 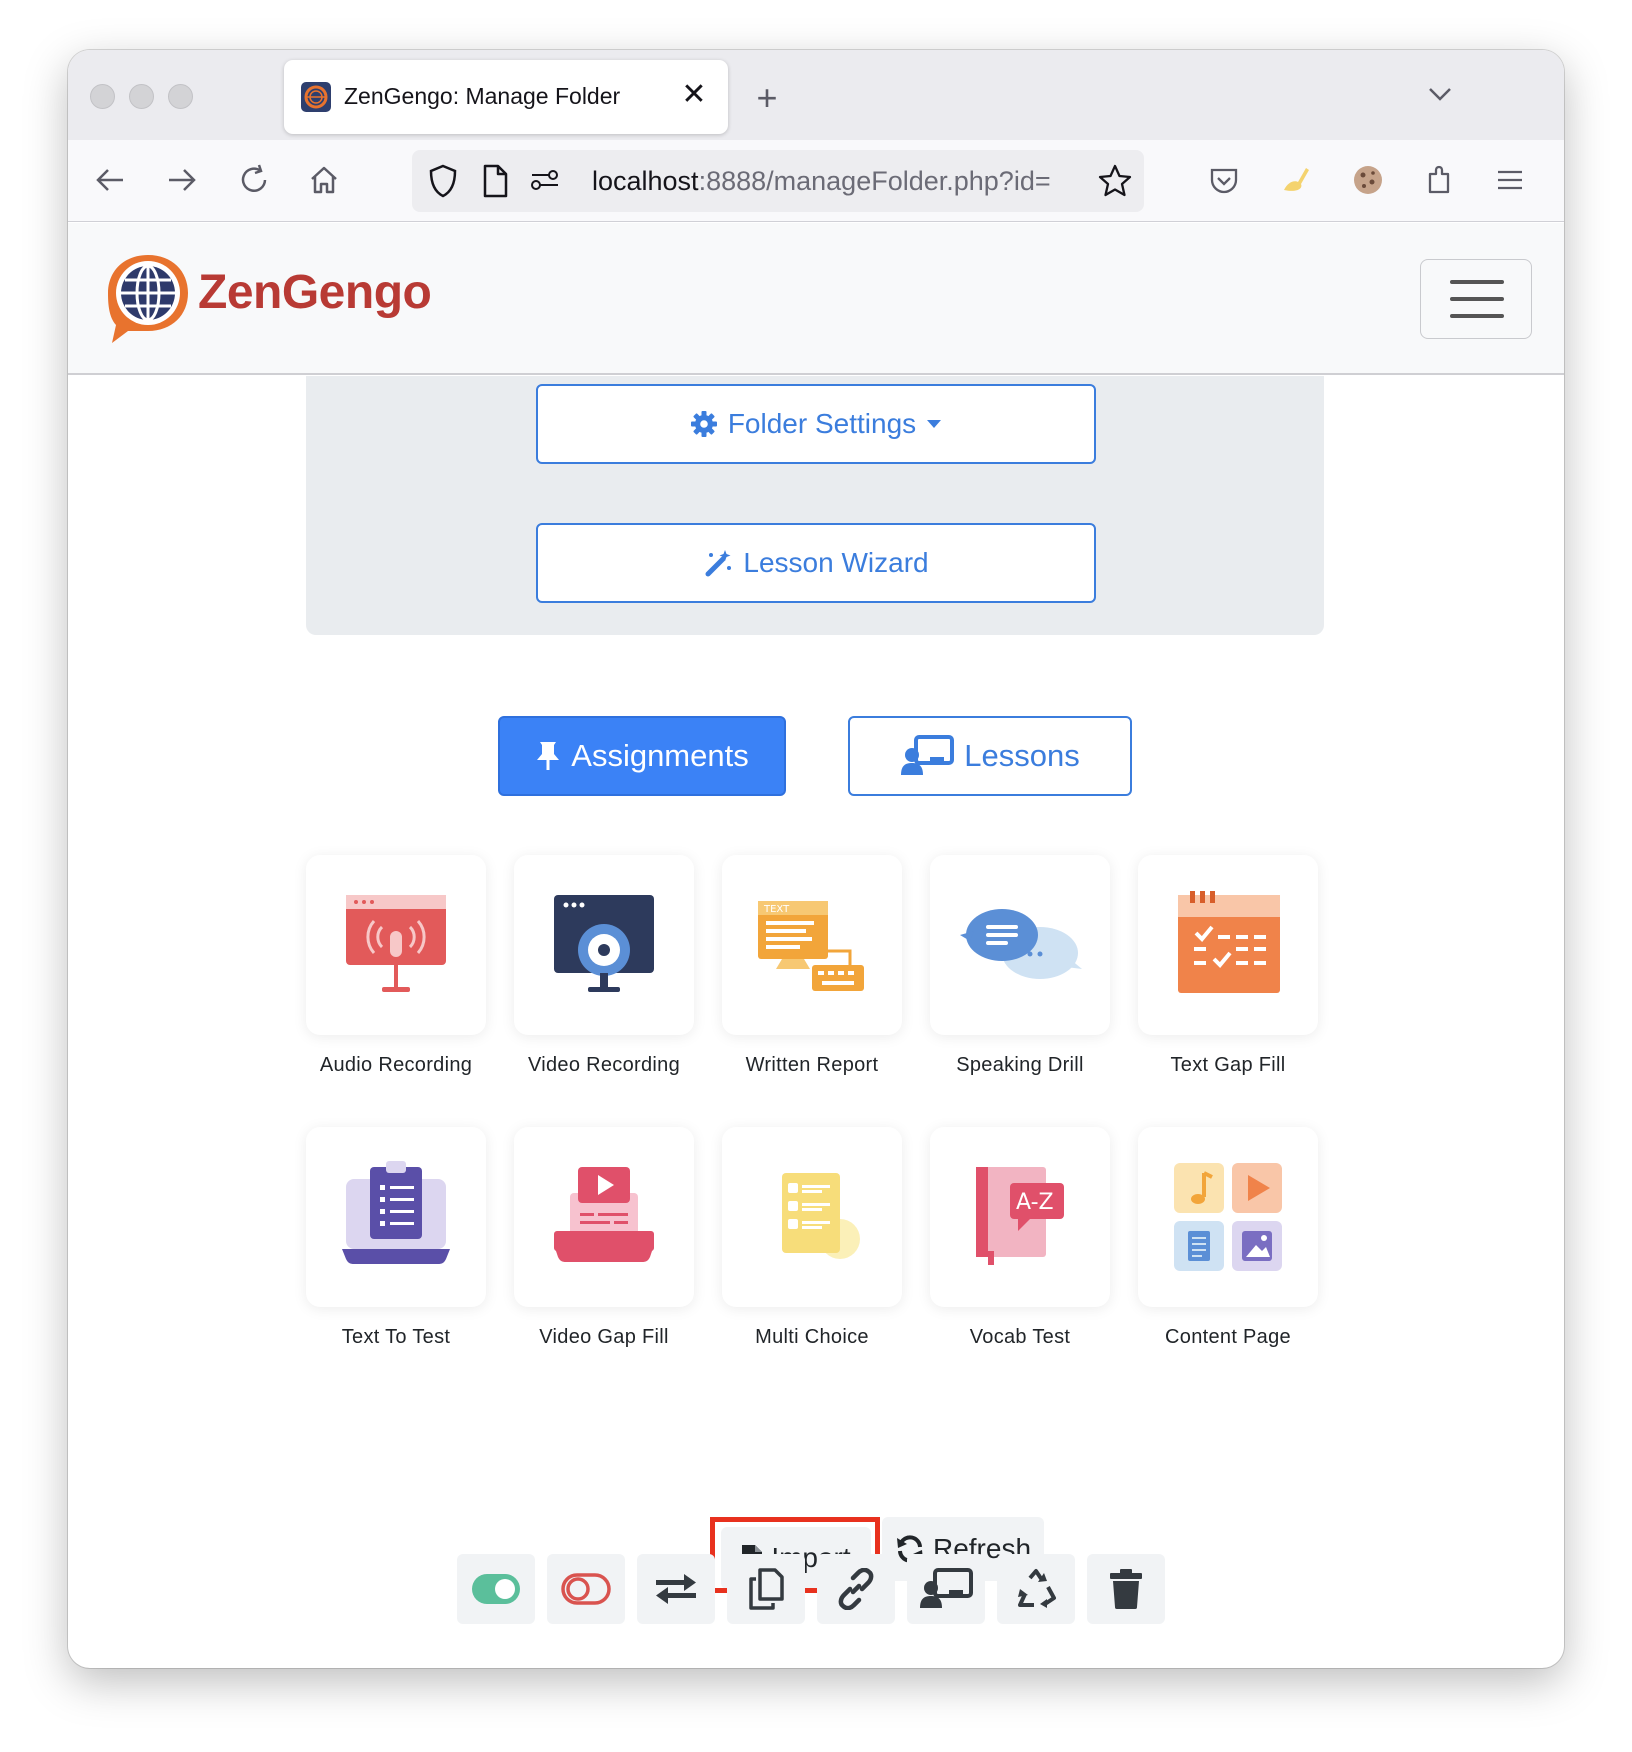 I want to click on multi-choice-label: Multi Choice, so click(x=812, y=1337).